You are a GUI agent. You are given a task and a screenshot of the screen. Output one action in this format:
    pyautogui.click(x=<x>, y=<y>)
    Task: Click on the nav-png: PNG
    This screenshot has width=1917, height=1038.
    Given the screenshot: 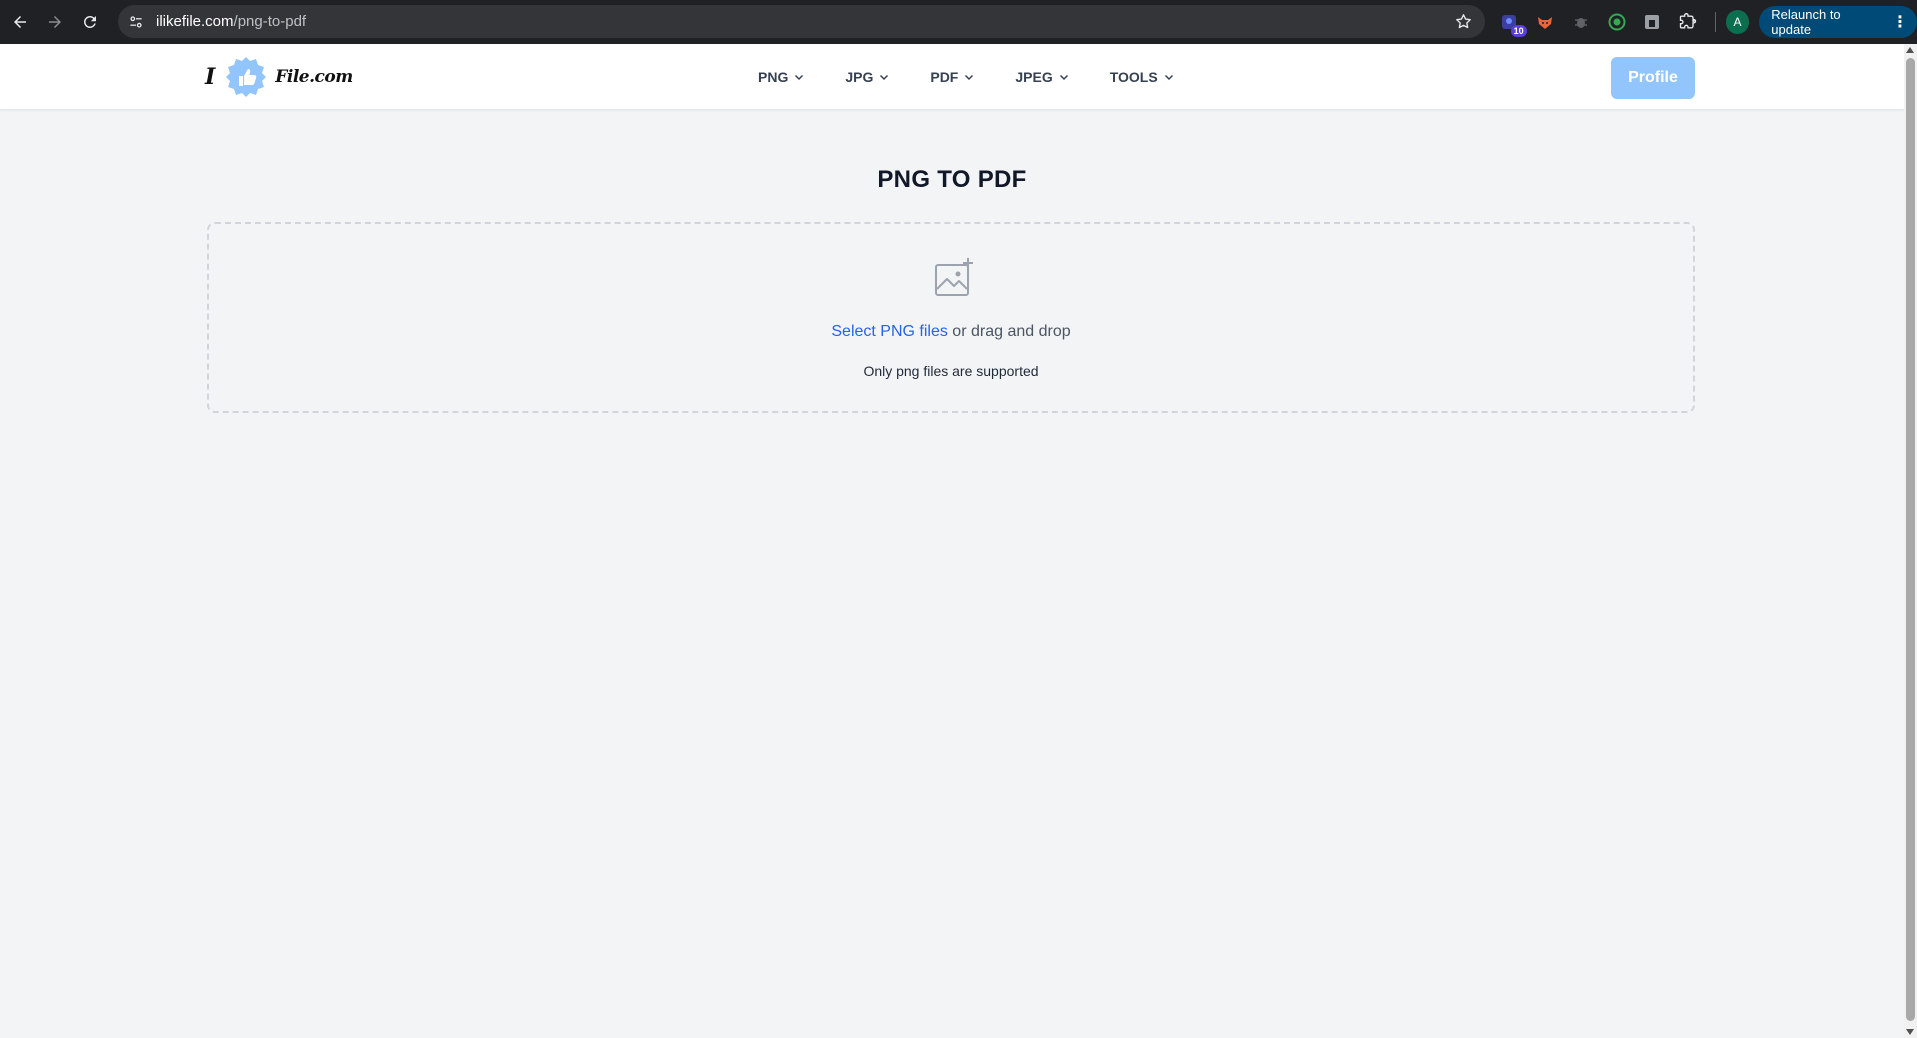 What is the action you would take?
    pyautogui.click(x=781, y=77)
    